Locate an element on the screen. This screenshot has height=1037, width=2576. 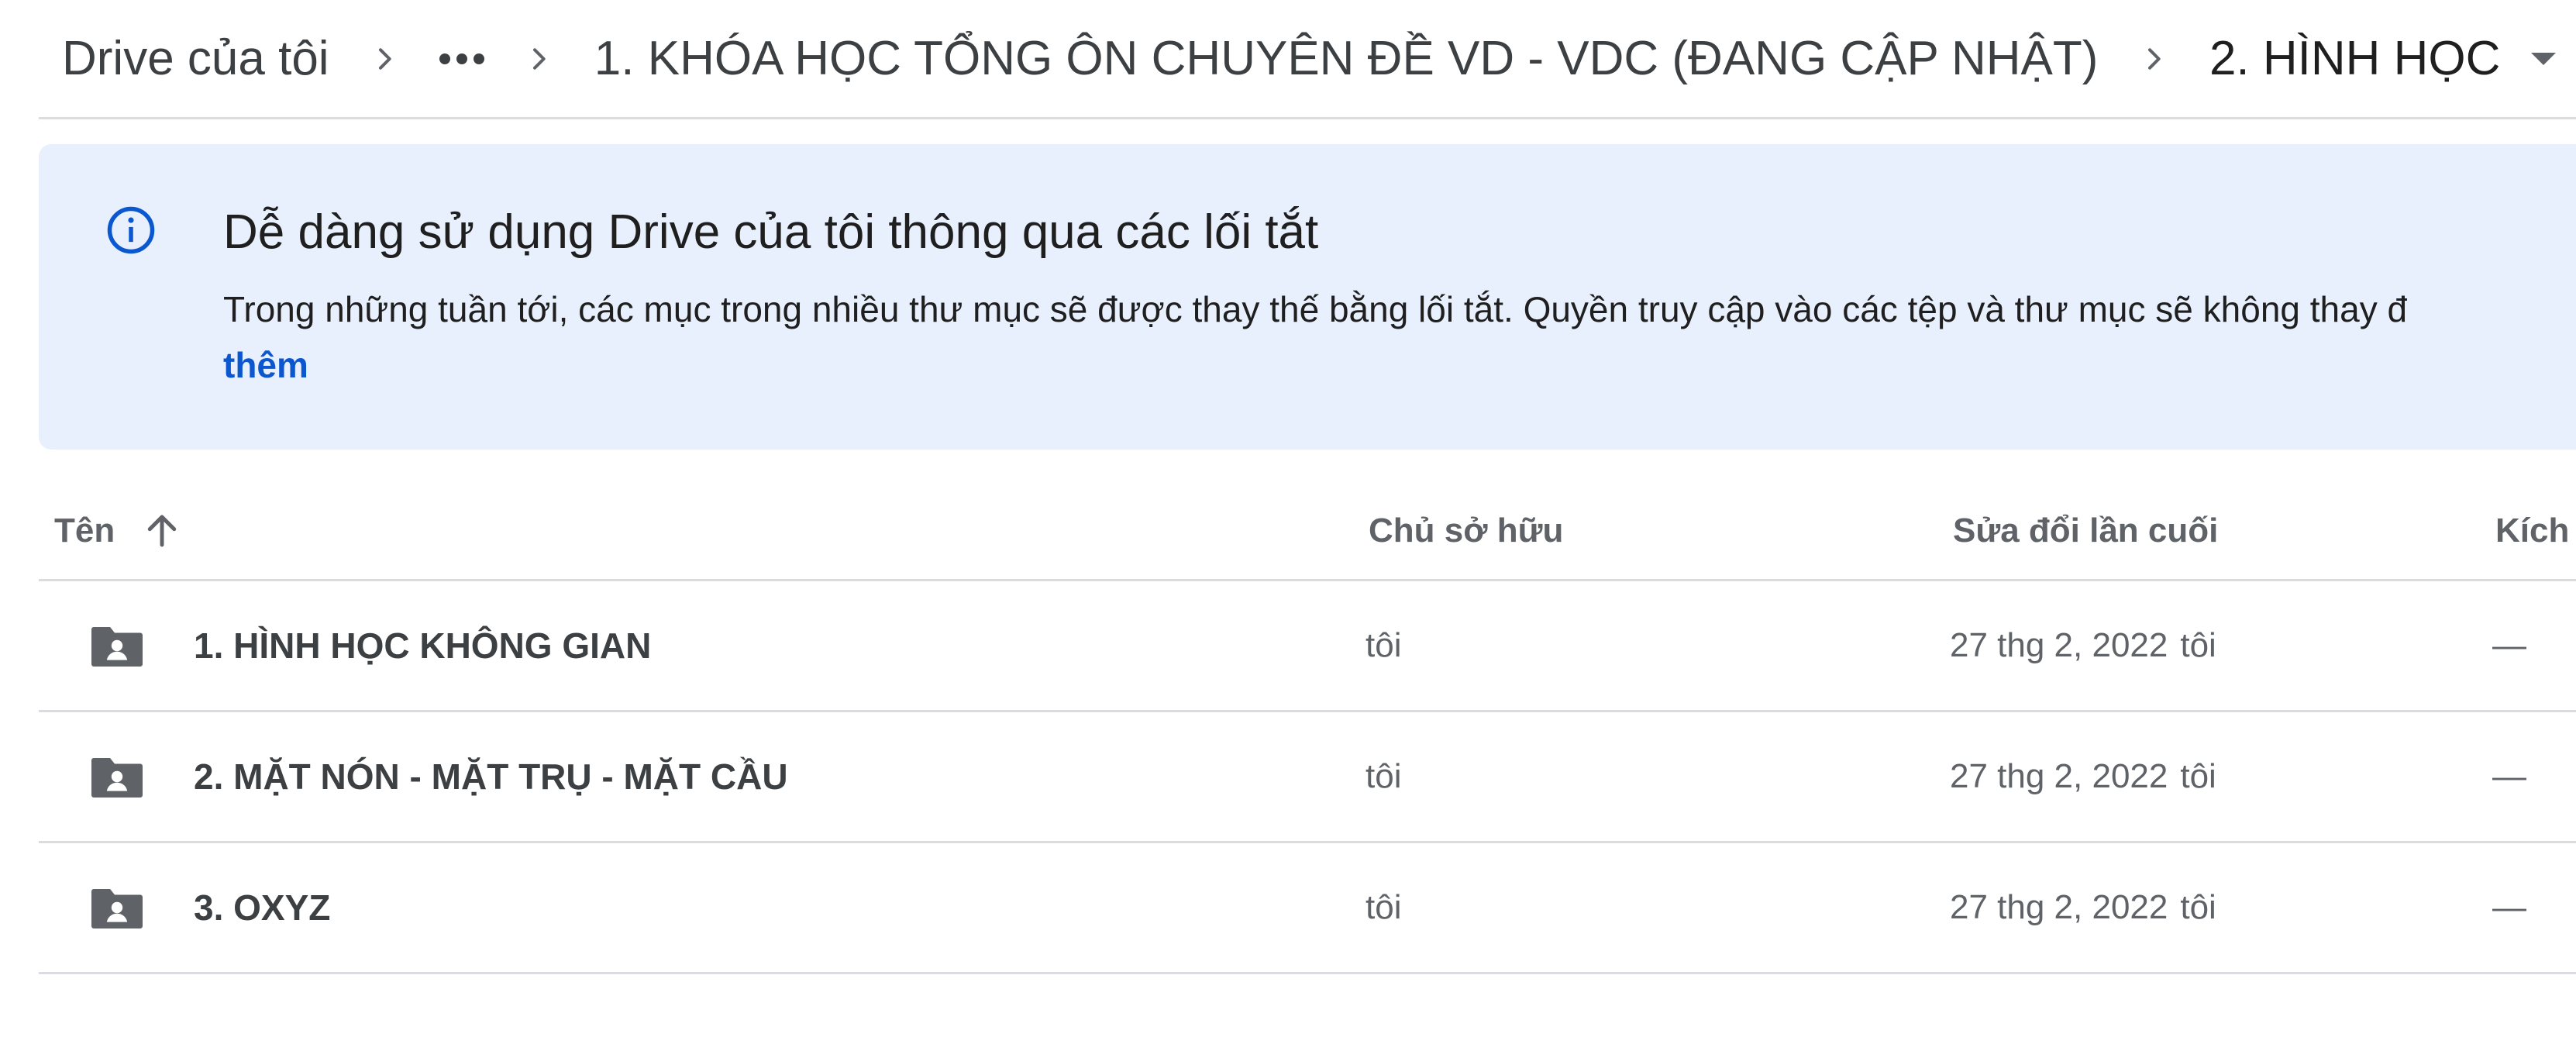
breadcrumb-more-button is located at coordinates (461, 59).